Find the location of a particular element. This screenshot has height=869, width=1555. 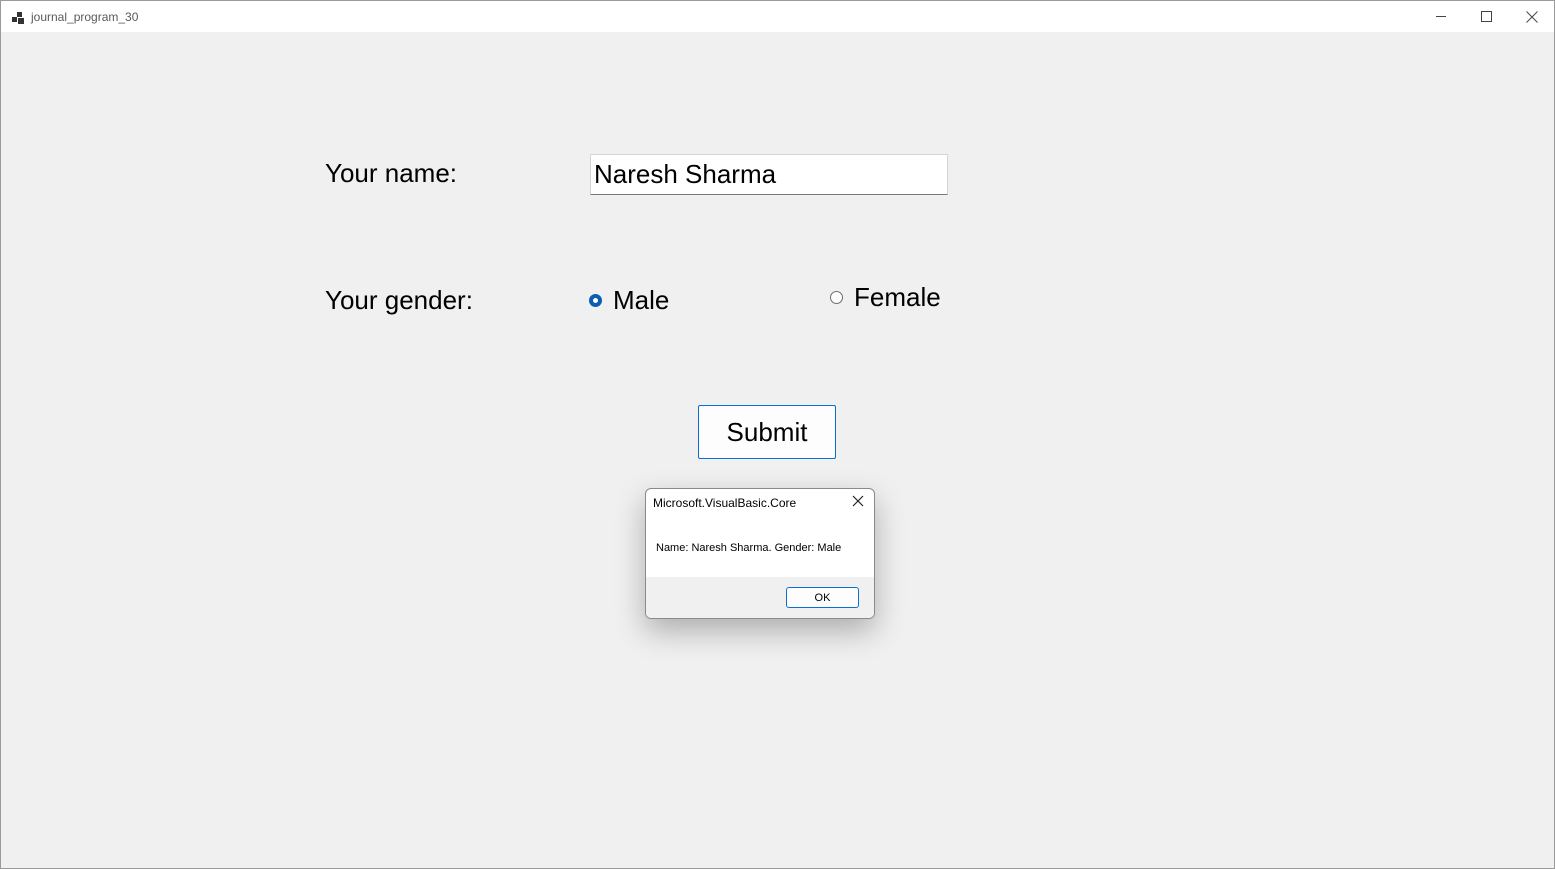

submit-button: Submit is located at coordinates (767, 432).